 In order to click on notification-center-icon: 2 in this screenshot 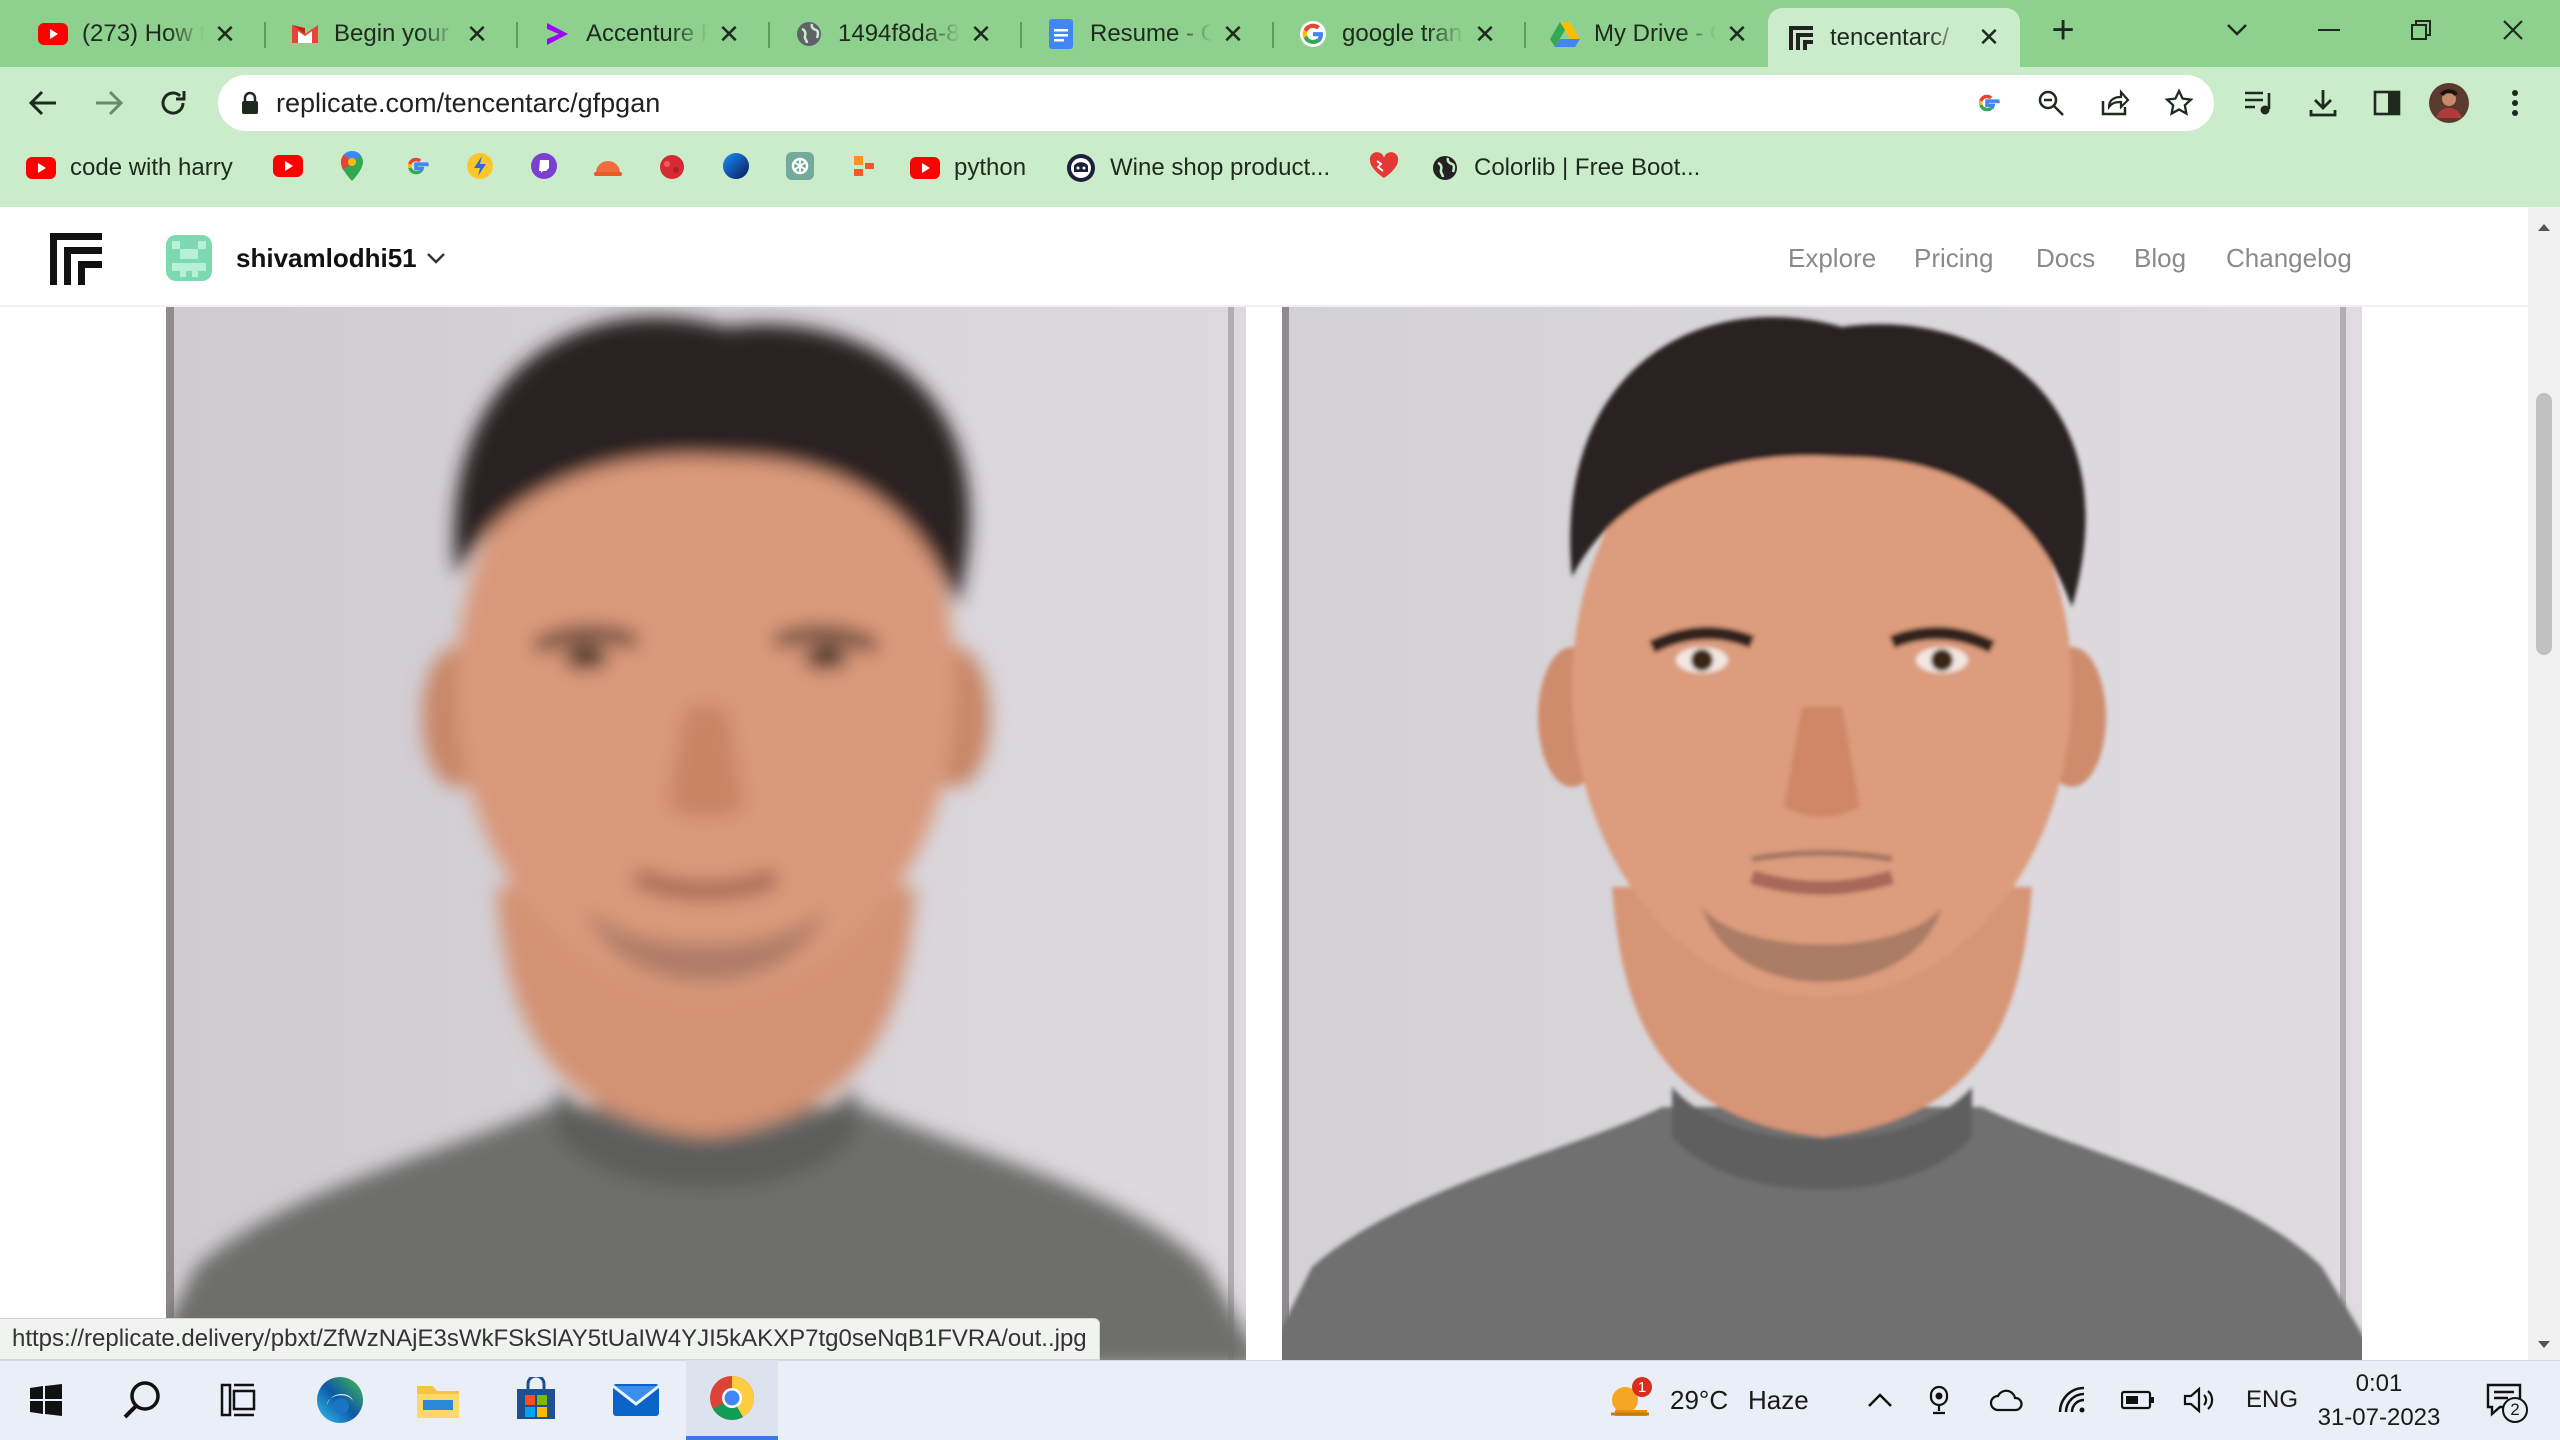, I will do `click(2504, 1403)`.